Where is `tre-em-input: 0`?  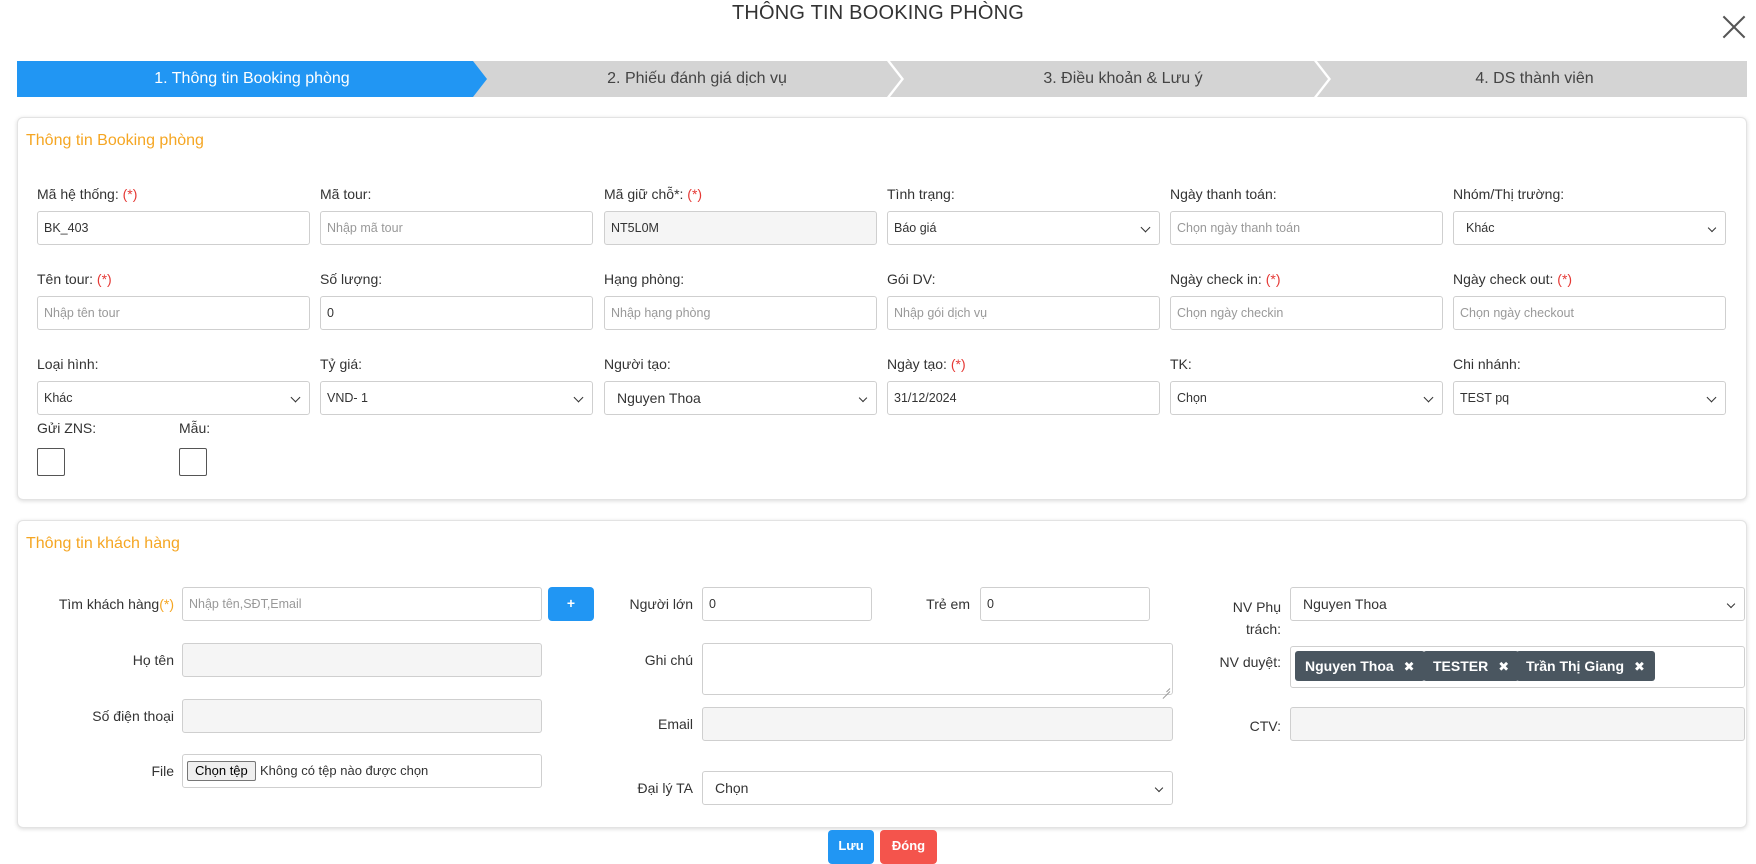
tre-em-input: 0 is located at coordinates (1065, 604).